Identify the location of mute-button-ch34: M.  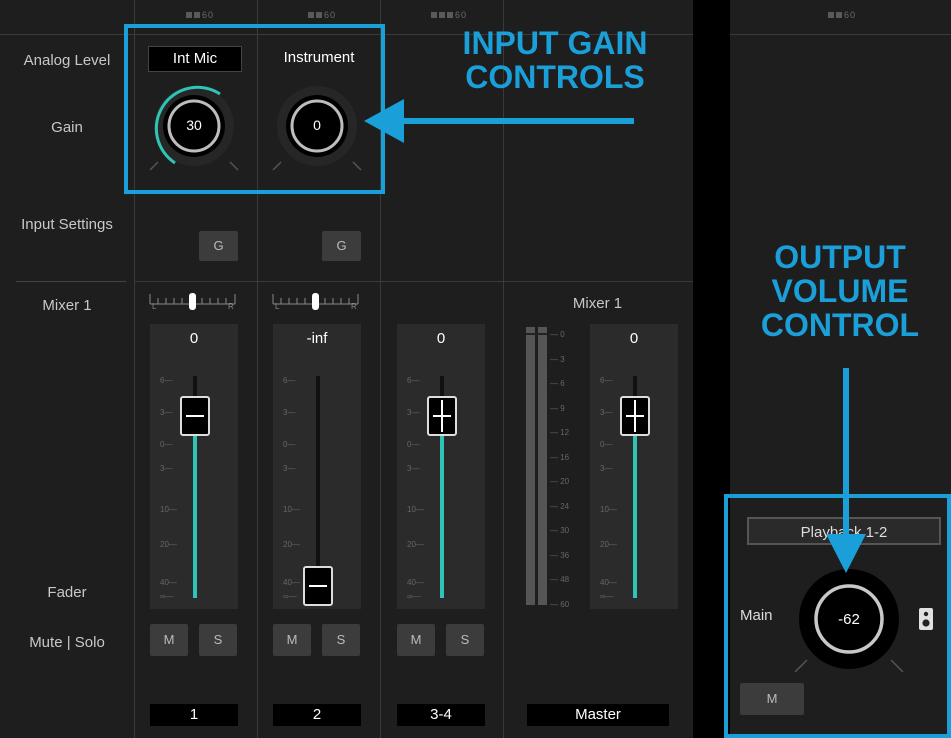
(416, 640).